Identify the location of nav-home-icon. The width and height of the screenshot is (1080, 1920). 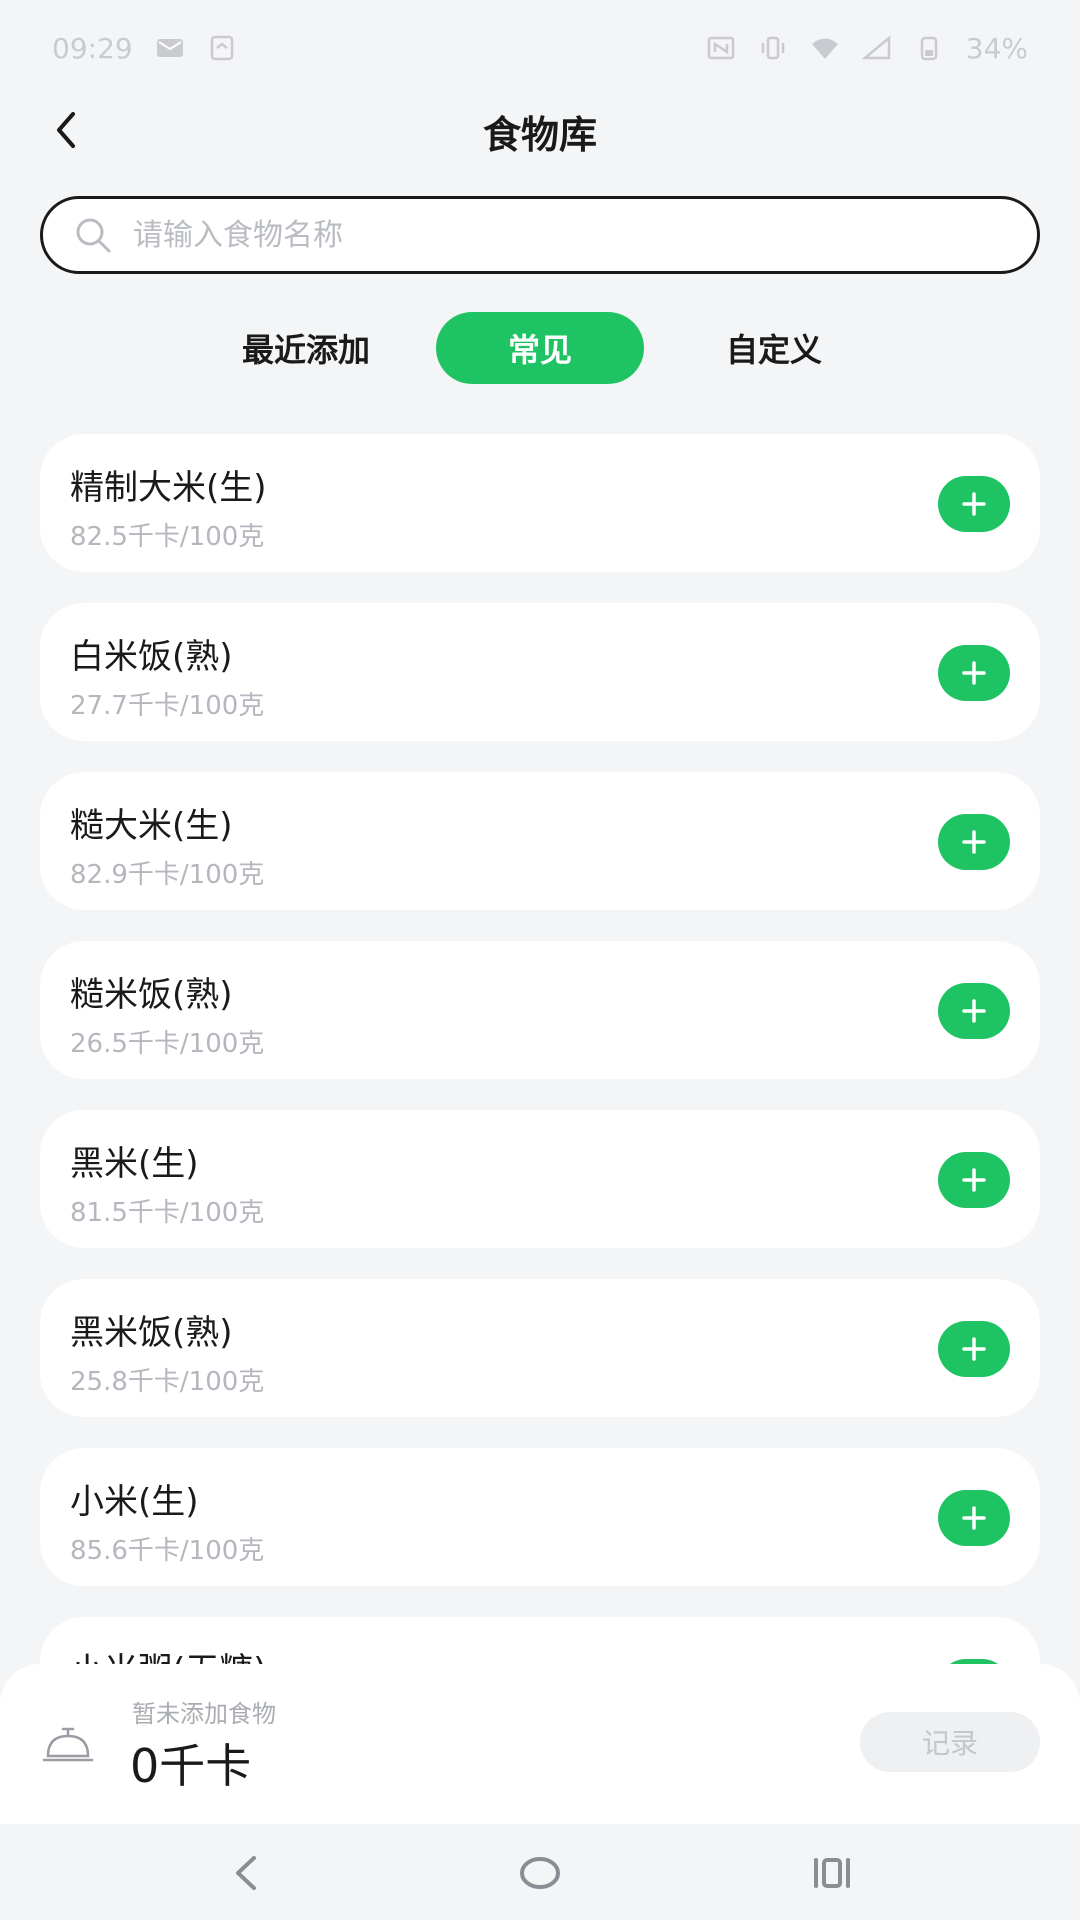
(540, 1873).